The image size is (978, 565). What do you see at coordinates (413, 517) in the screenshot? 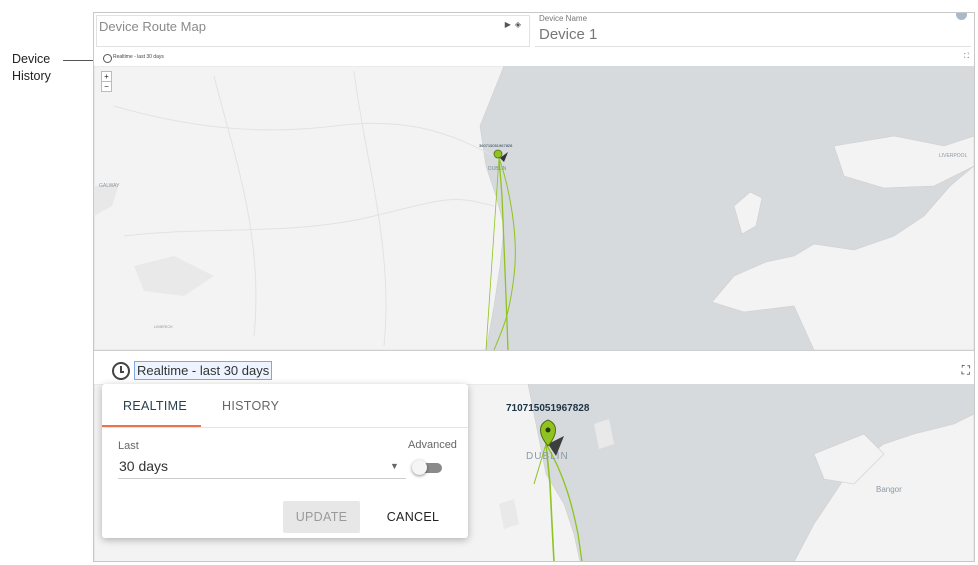
I see `cancel-button: CANCEL` at bounding box center [413, 517].